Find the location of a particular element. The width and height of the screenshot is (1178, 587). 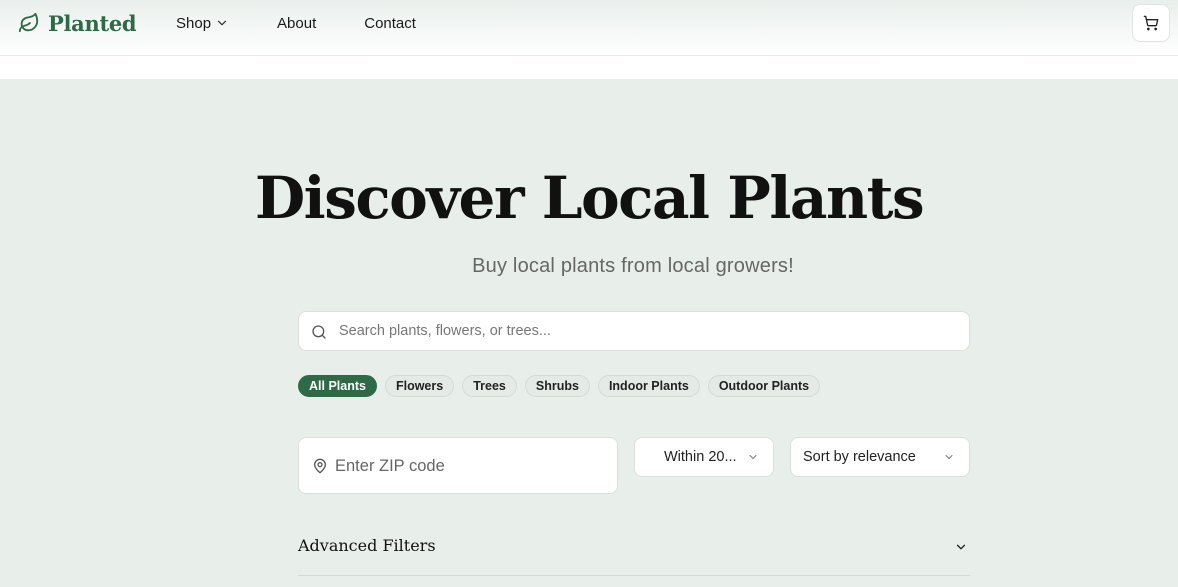

nav-shop-label: Shop is located at coordinates (194, 23).